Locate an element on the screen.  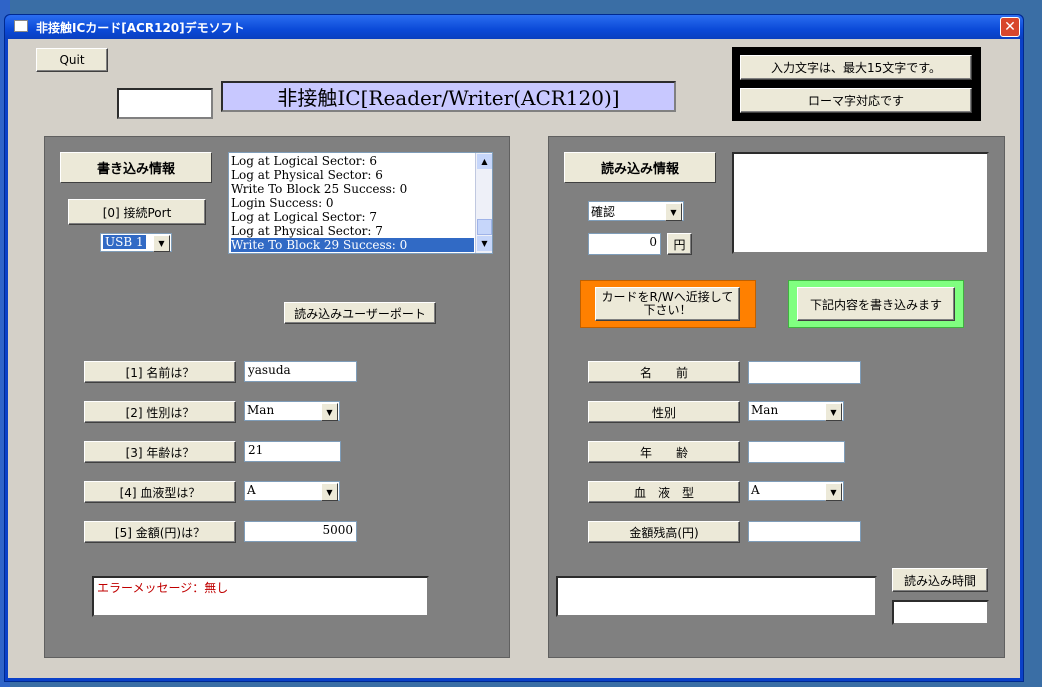
name-label: [1] 名前は？ is located at coordinates (160, 372).